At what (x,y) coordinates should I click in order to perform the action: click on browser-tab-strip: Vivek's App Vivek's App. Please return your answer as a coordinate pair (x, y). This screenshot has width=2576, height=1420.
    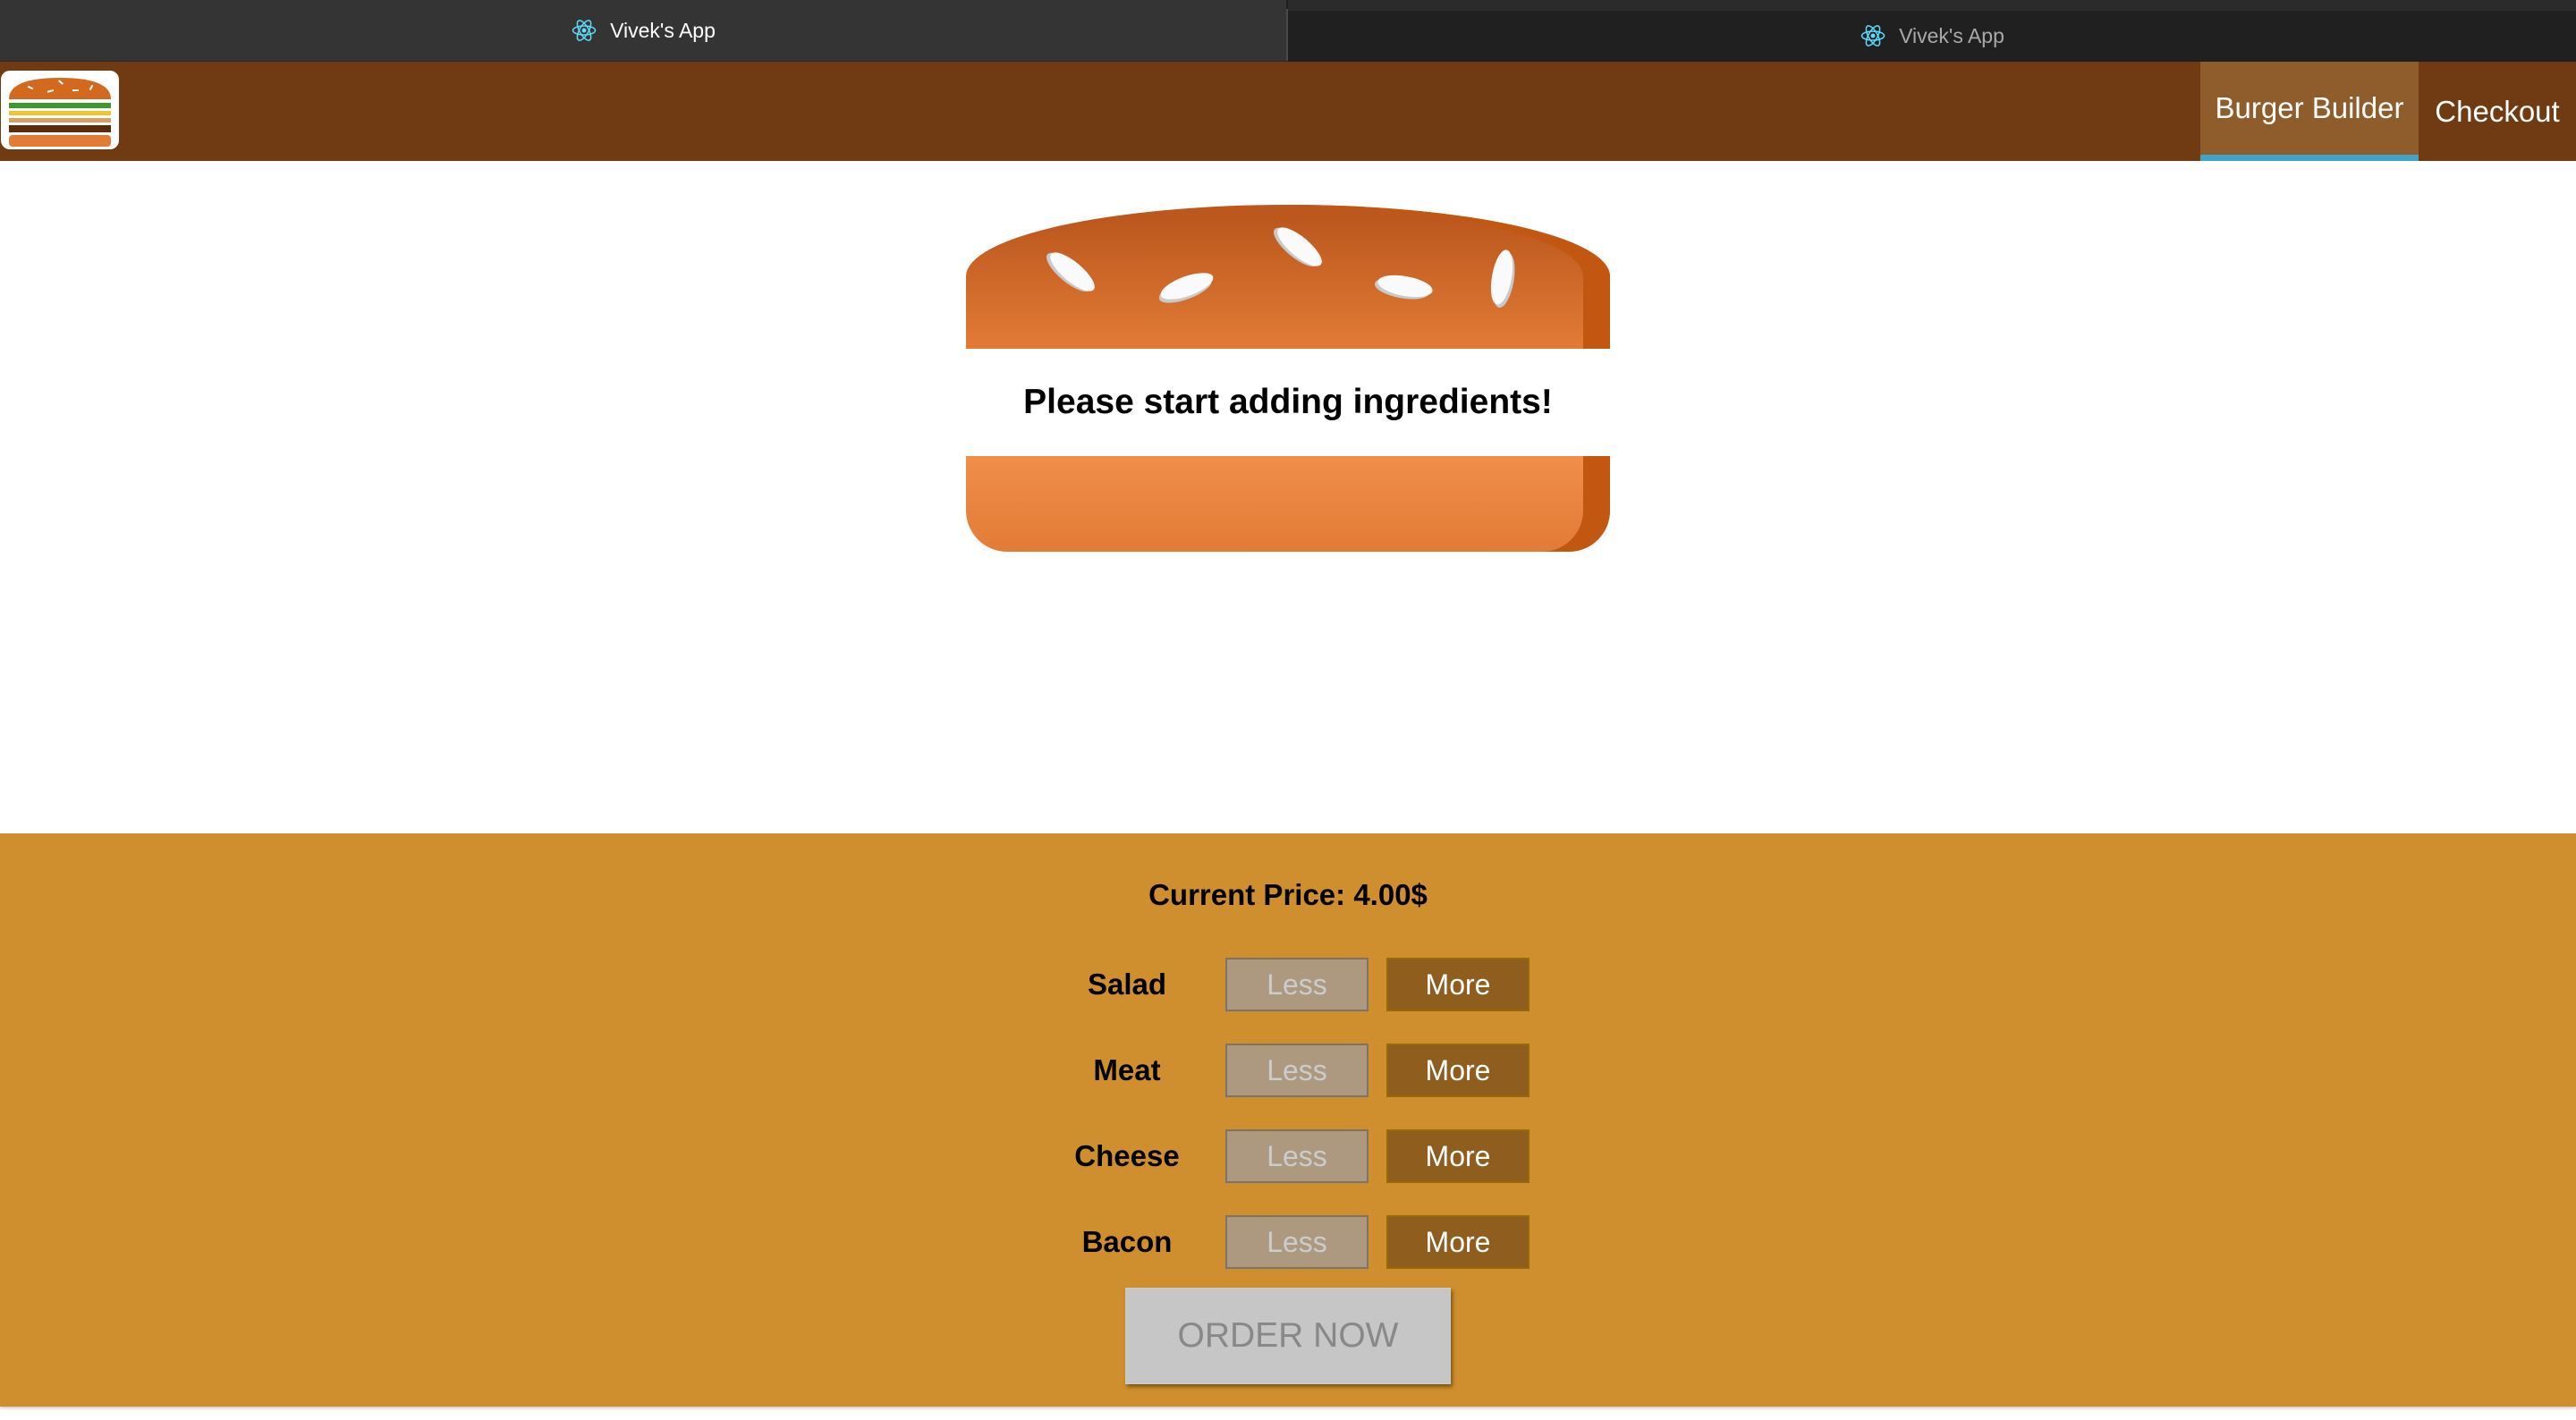
    Looking at the image, I should click on (1288, 31).